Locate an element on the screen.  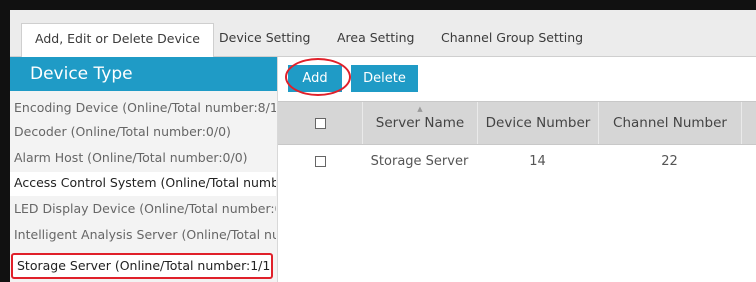
window-frame-top is located at coordinates (378, 5).